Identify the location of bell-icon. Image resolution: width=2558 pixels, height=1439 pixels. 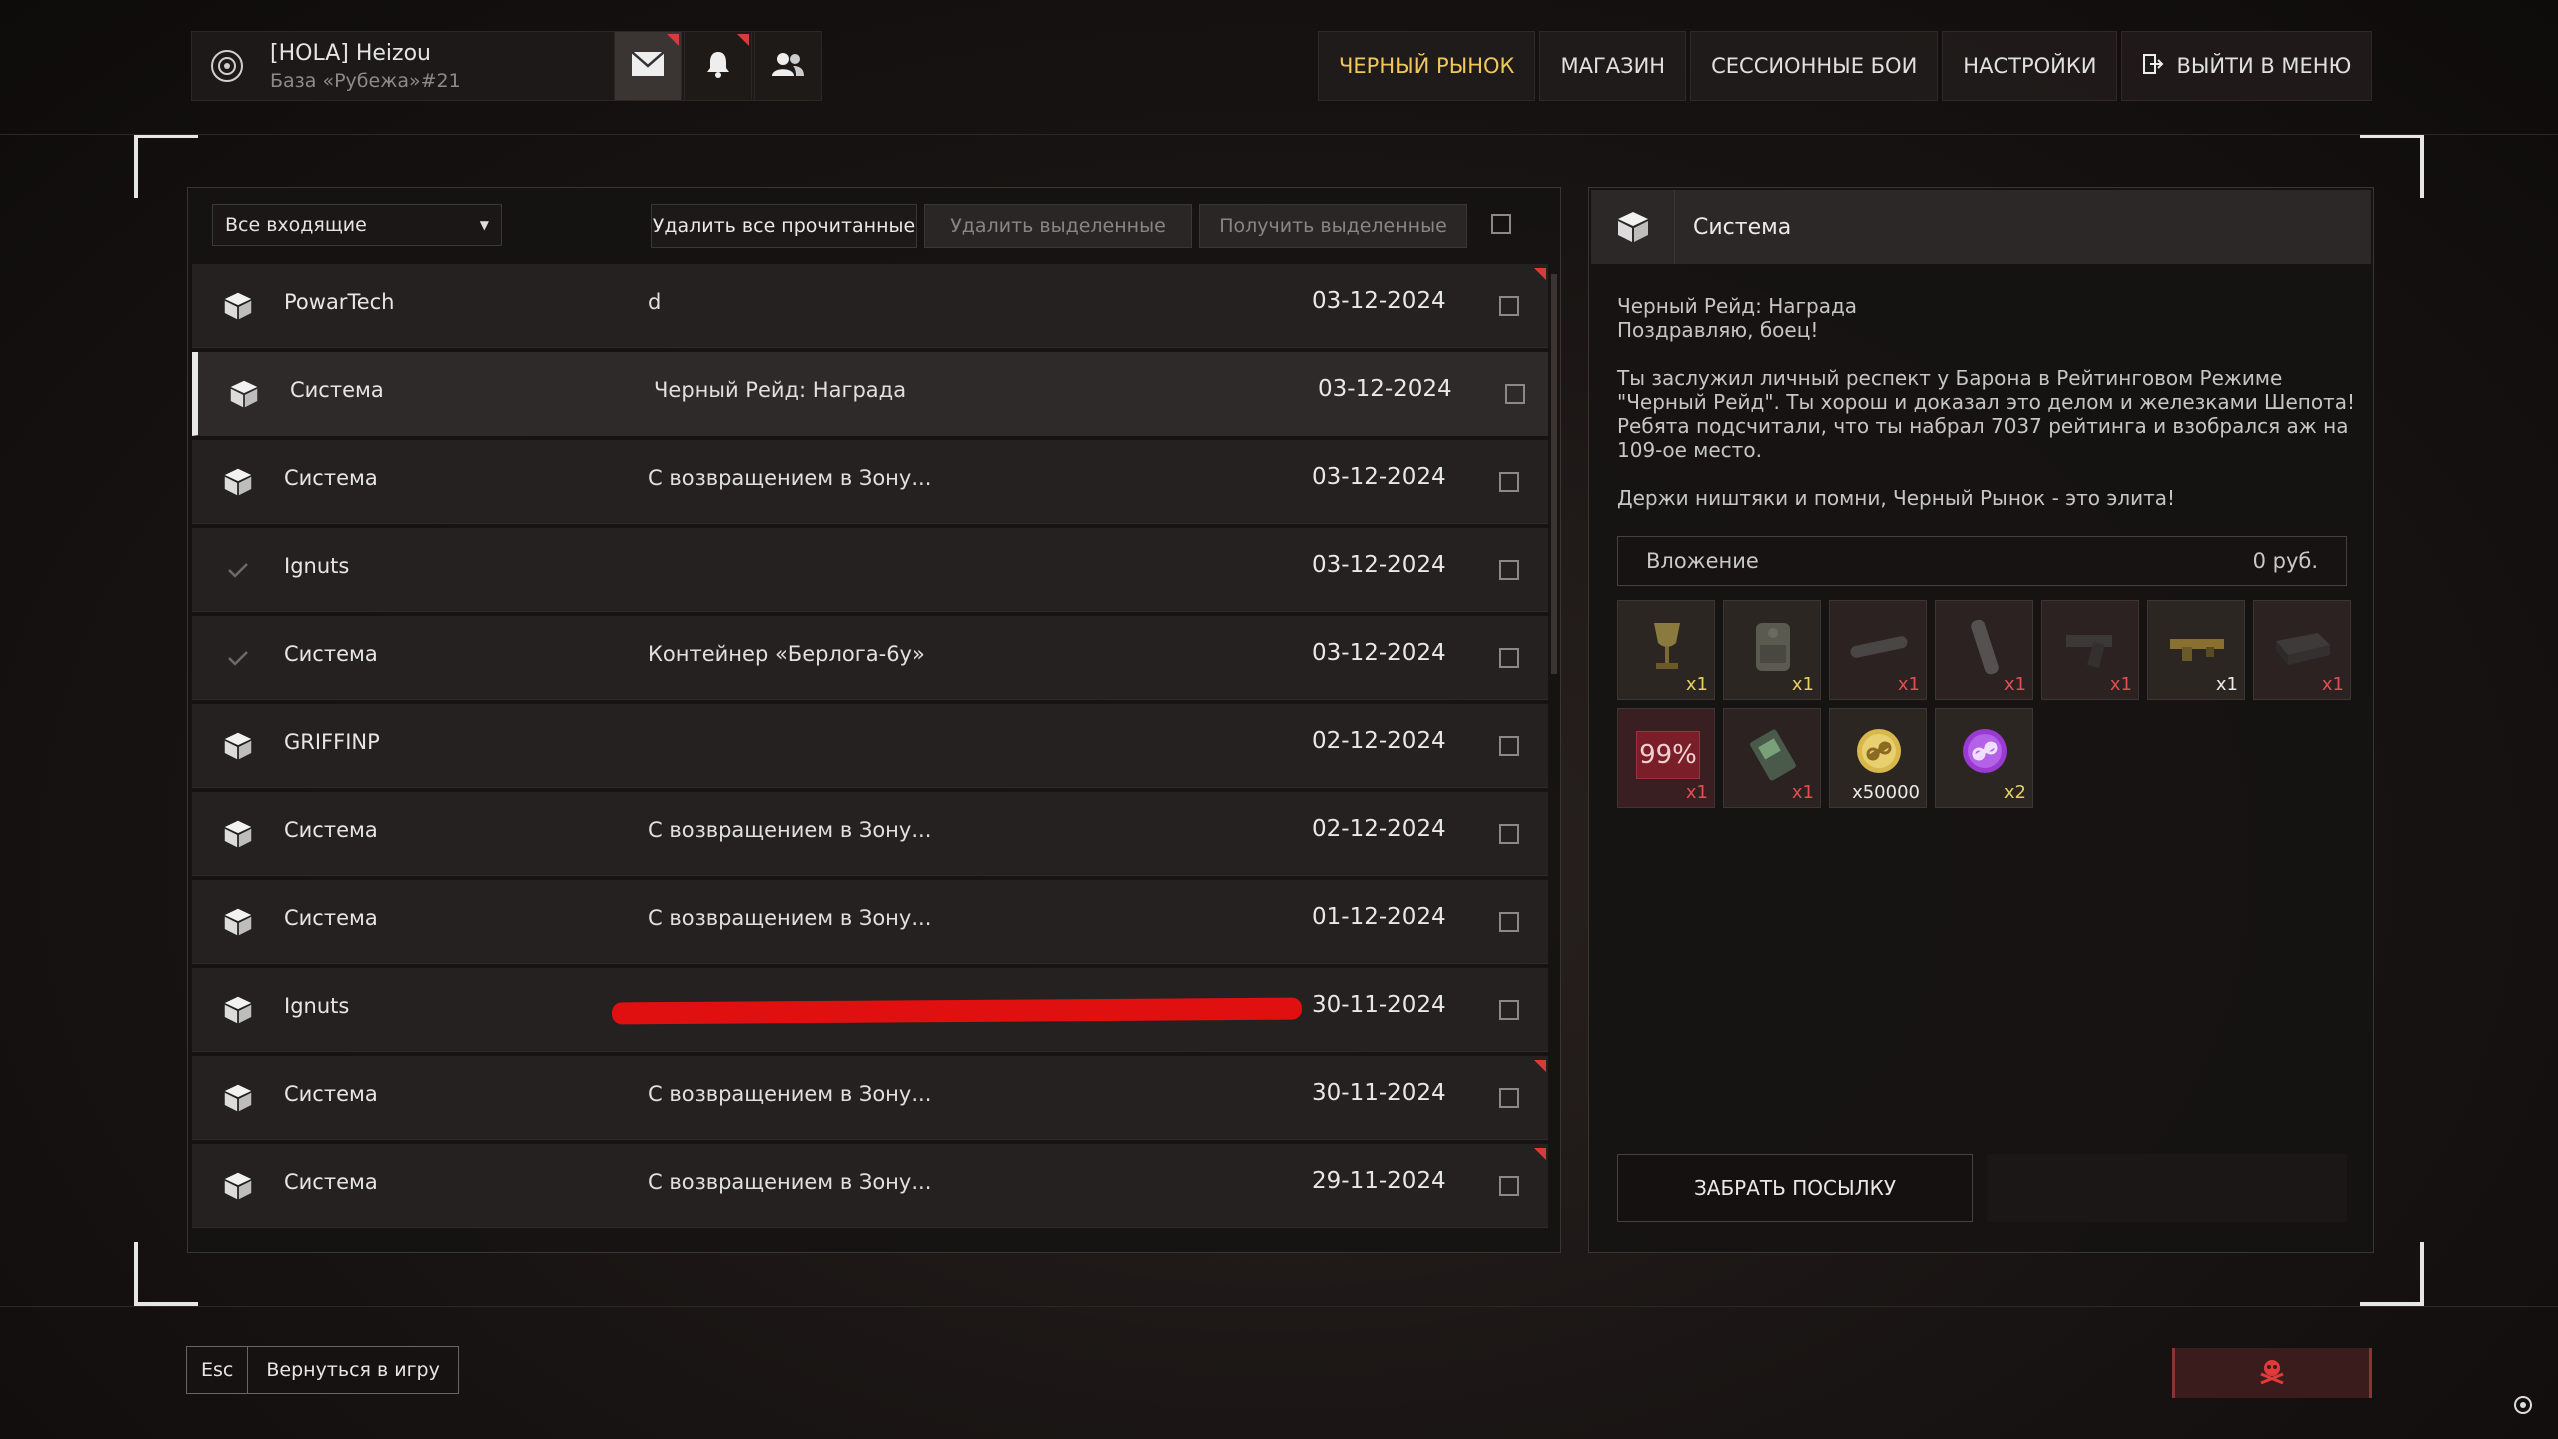
(718, 66).